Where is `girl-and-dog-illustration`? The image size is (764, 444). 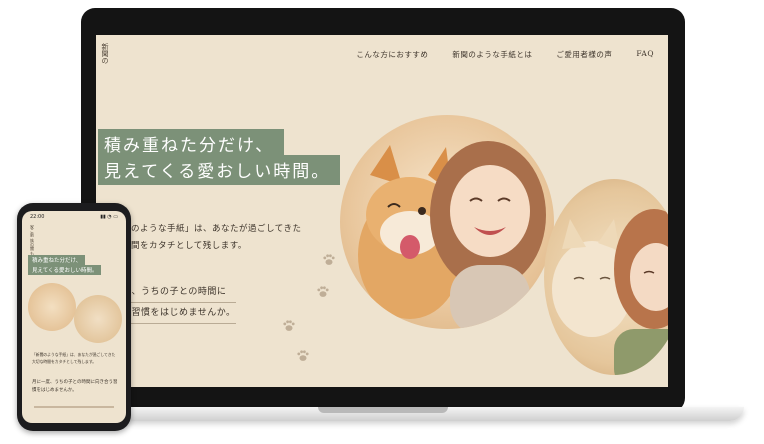 girl-and-dog-illustration is located at coordinates (452, 235).